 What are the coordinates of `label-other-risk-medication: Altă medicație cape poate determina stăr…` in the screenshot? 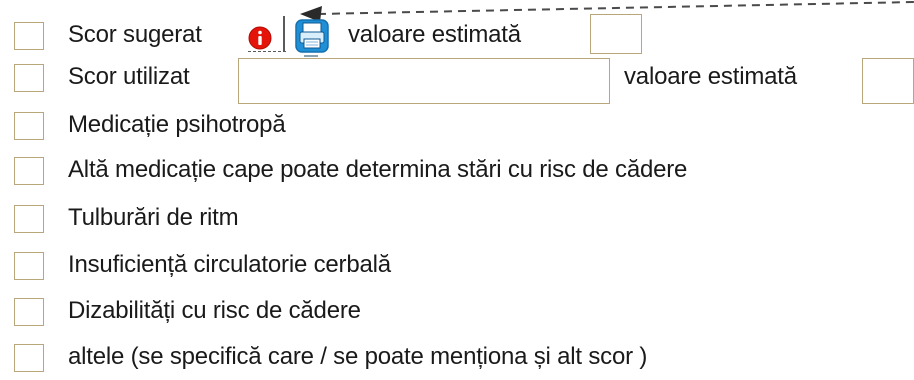 It's located at (378, 169).